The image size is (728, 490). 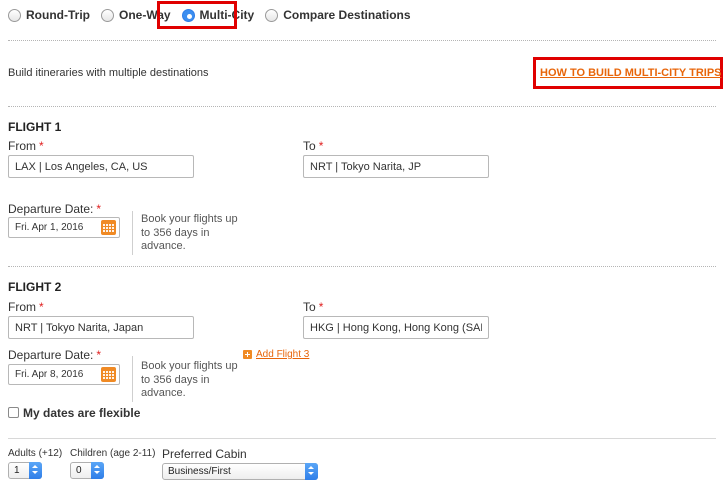 What do you see at coordinates (35, 127) in the screenshot?
I see `flight-1-title: FLIGHT 1` at bounding box center [35, 127].